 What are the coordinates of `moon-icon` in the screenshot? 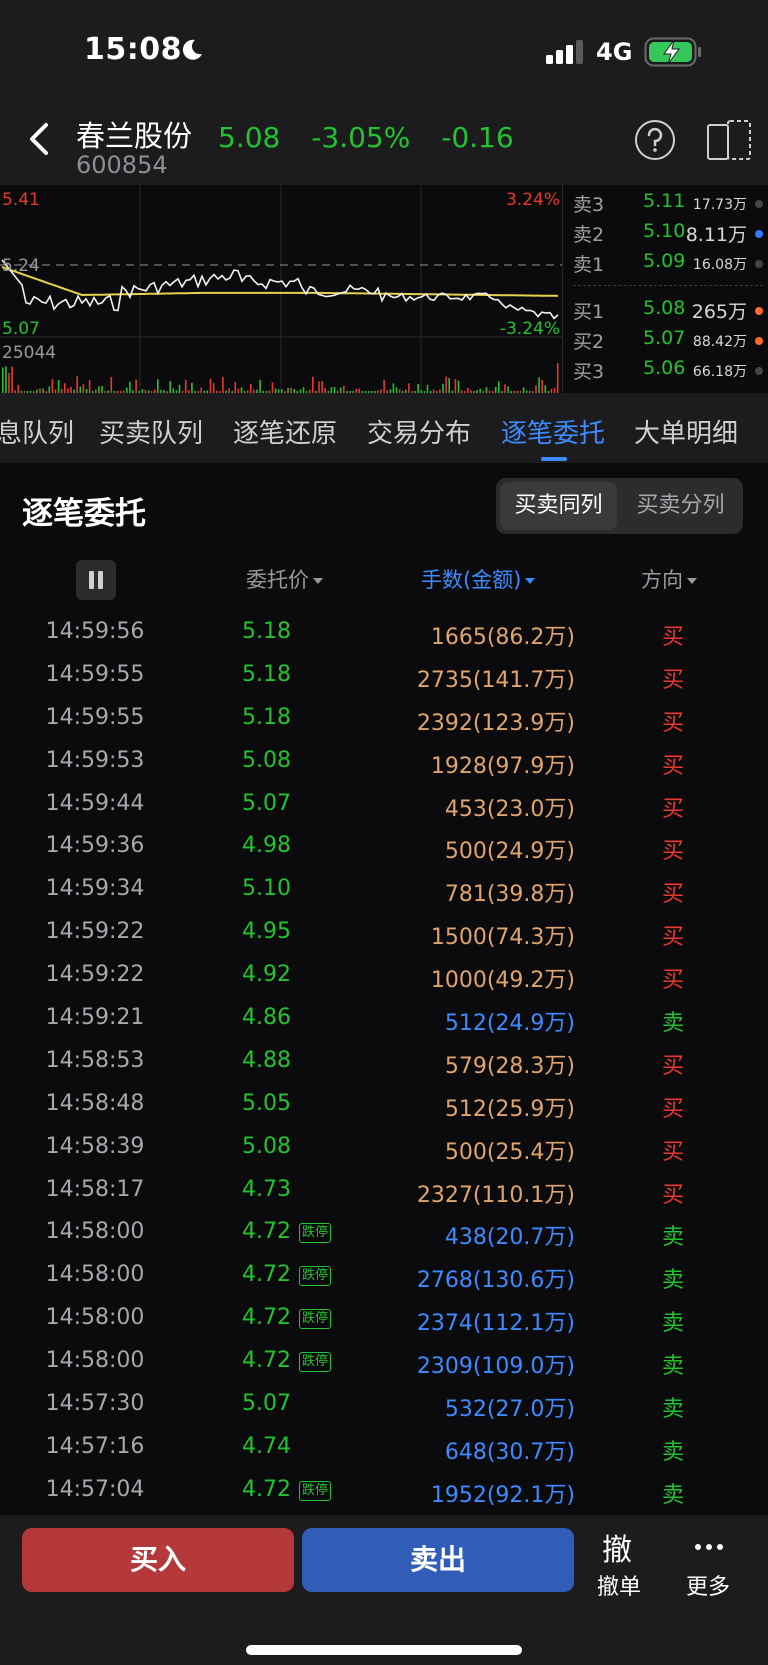 It's located at (192, 49).